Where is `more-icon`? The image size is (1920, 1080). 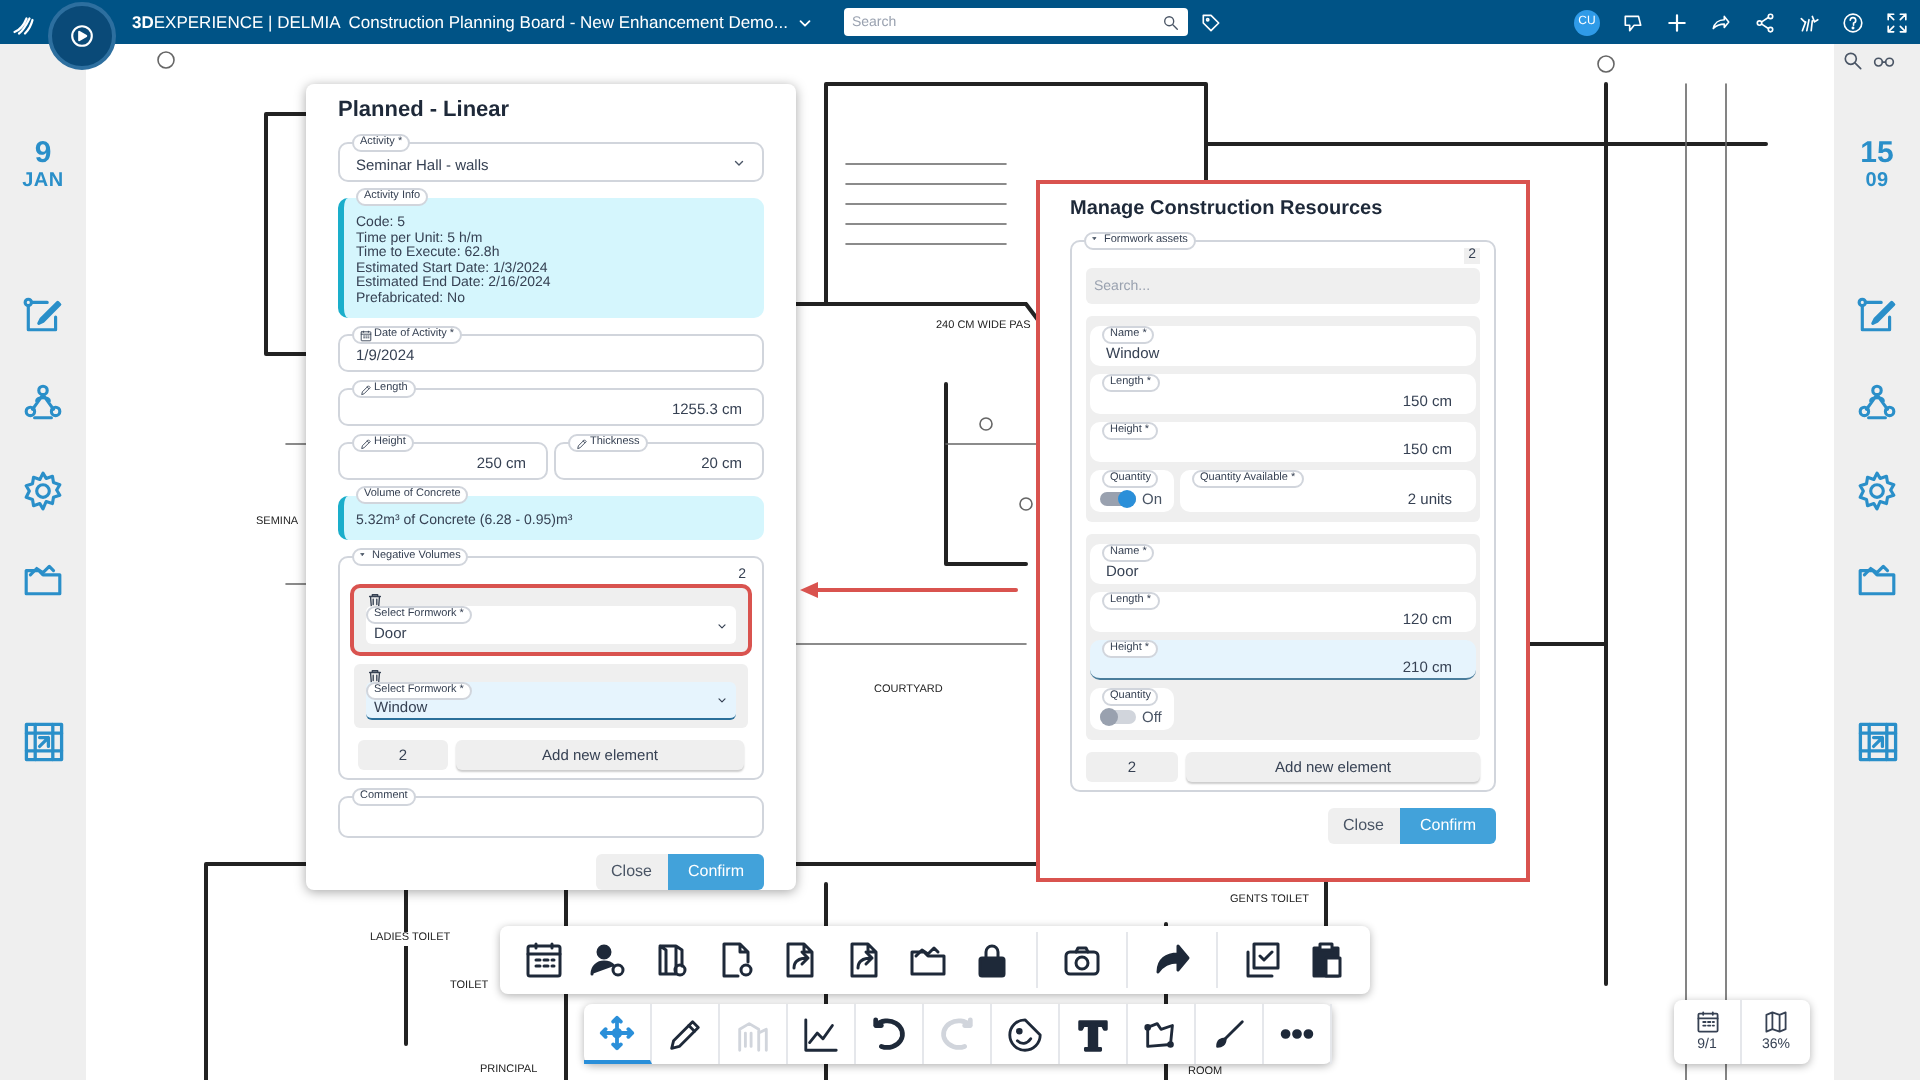 more-icon is located at coordinates (1297, 1034).